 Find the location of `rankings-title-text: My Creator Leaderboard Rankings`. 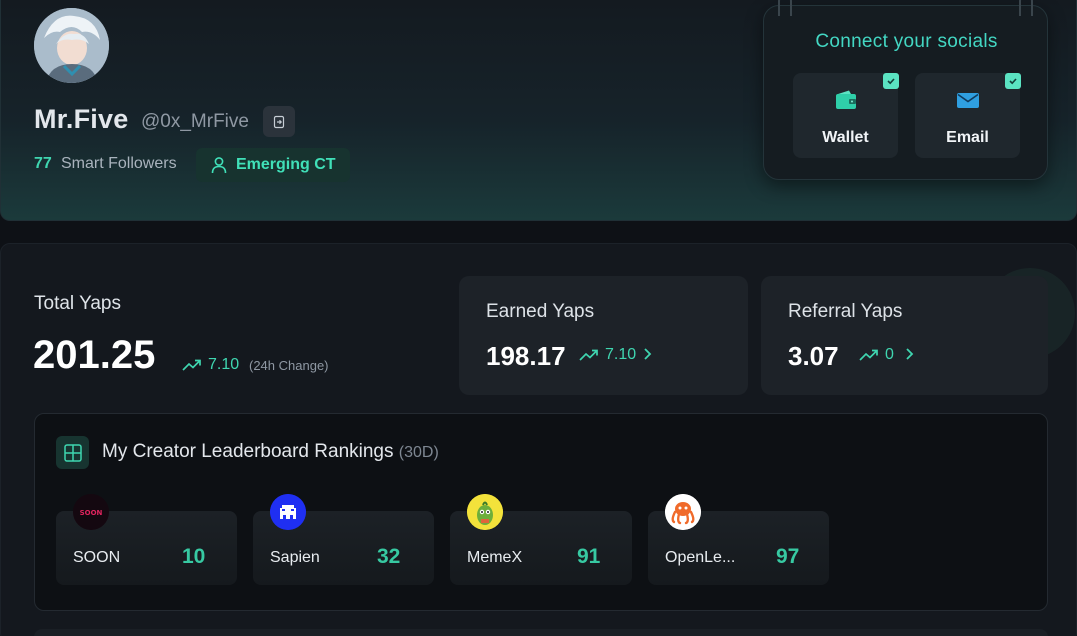

rankings-title-text: My Creator Leaderboard Rankings is located at coordinates (248, 451).